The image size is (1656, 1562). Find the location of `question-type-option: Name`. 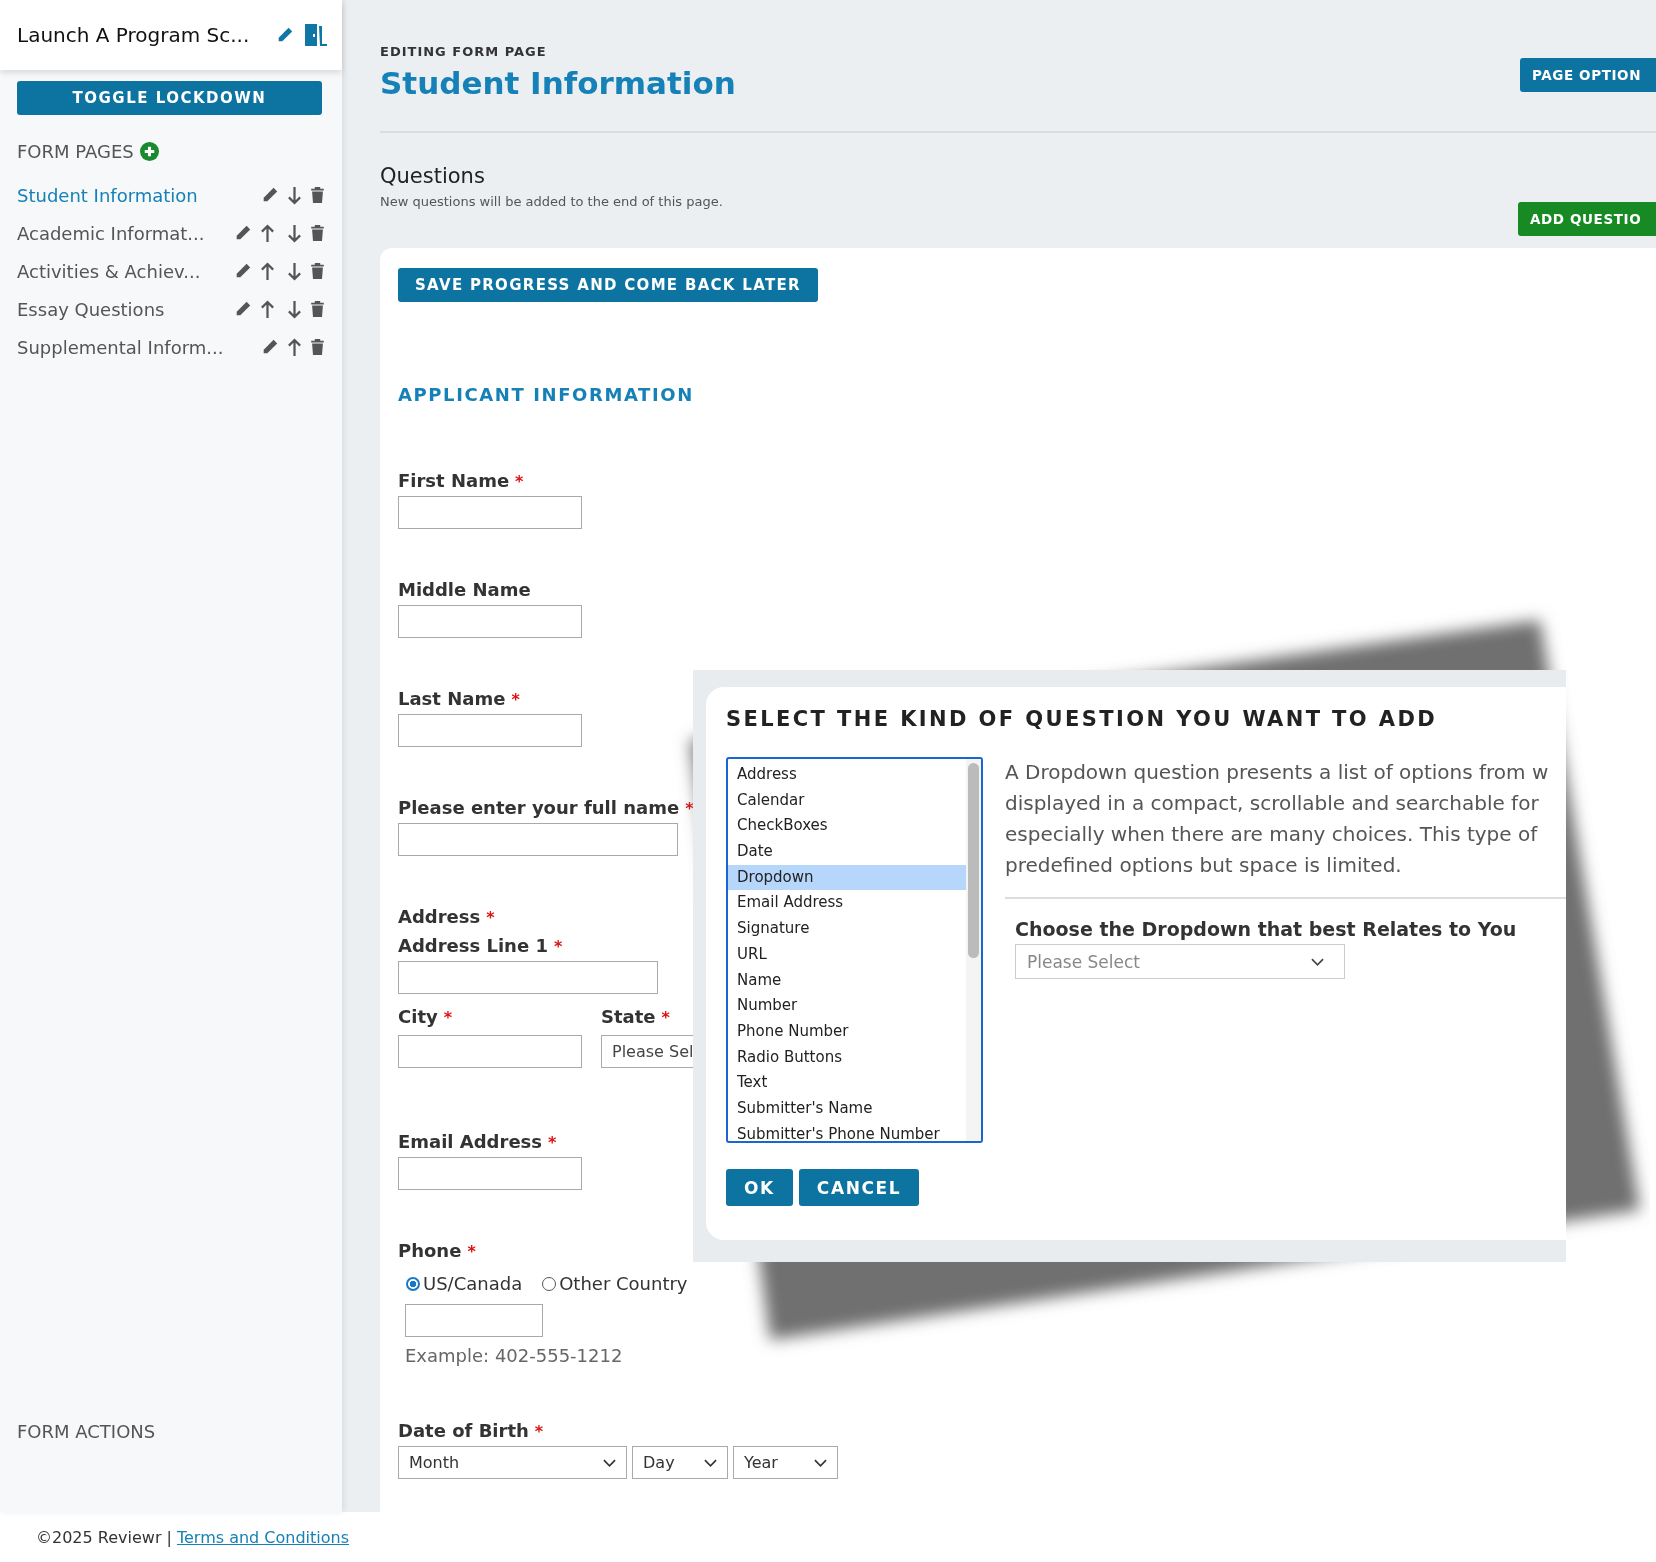

question-type-option: Name is located at coordinates (847, 980).